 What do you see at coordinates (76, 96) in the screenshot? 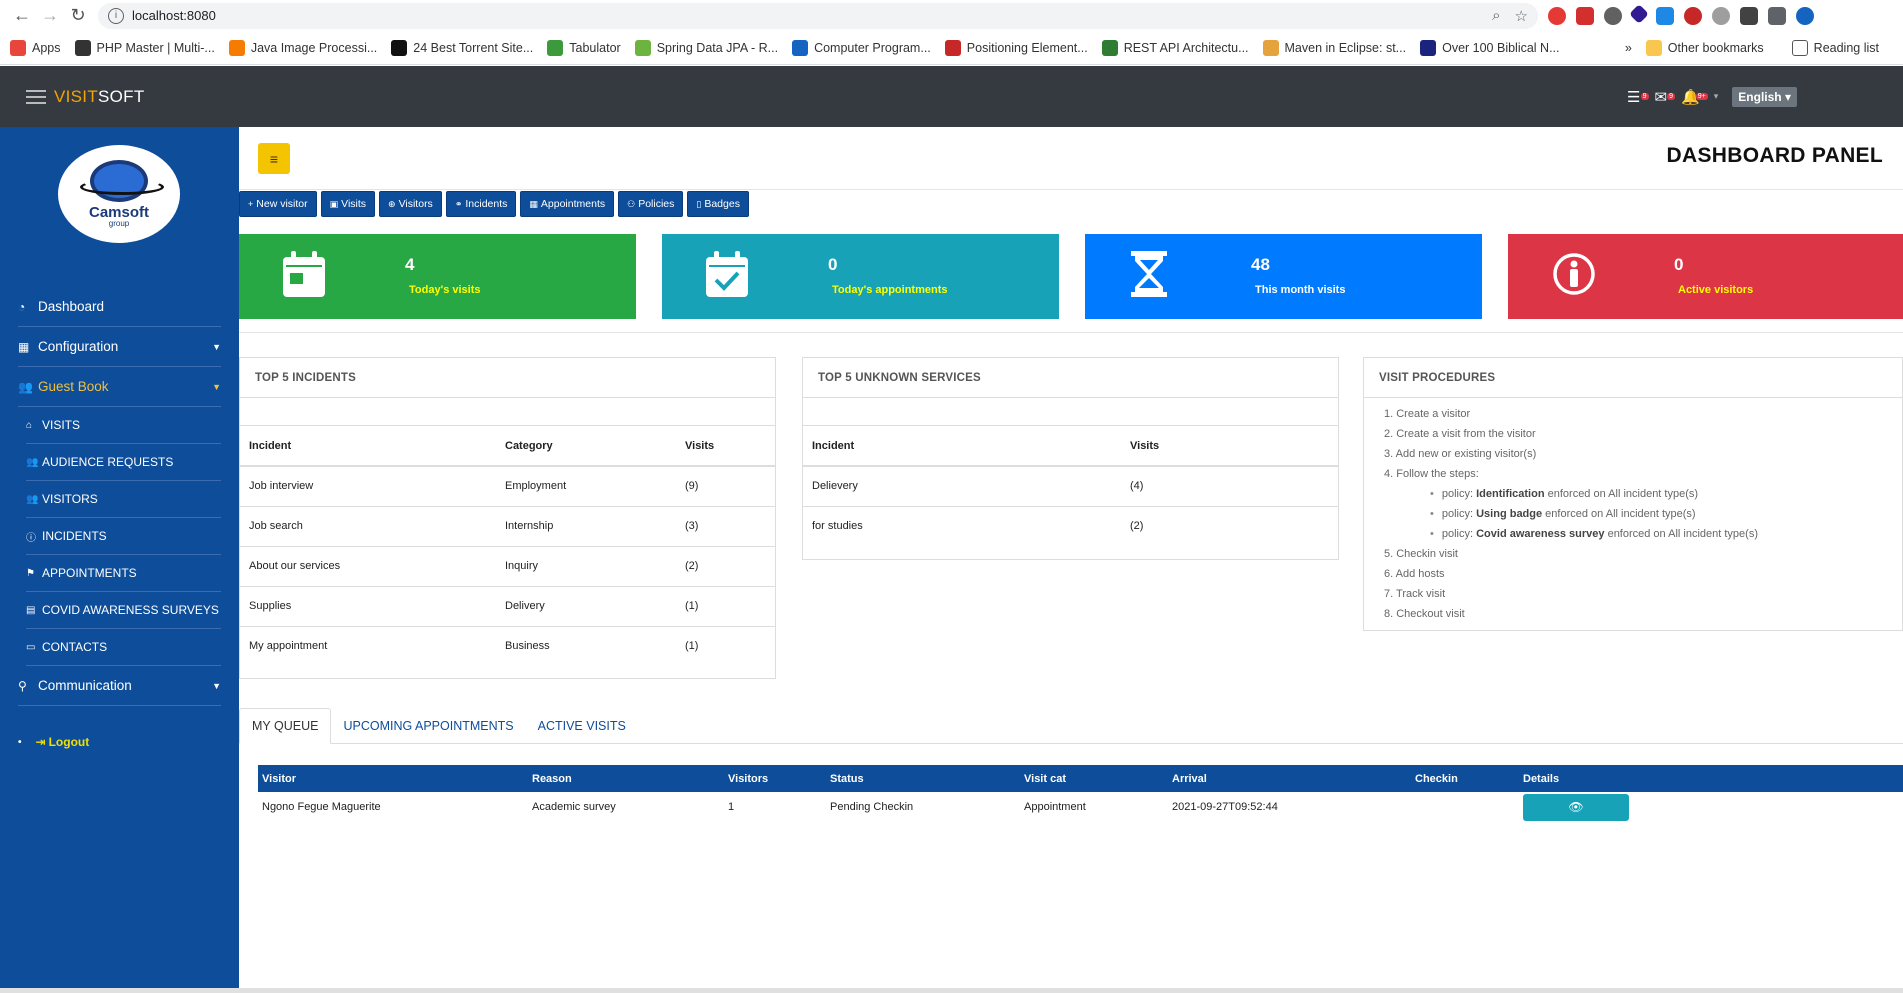
I see `brand-visit: VISIT` at bounding box center [76, 96].